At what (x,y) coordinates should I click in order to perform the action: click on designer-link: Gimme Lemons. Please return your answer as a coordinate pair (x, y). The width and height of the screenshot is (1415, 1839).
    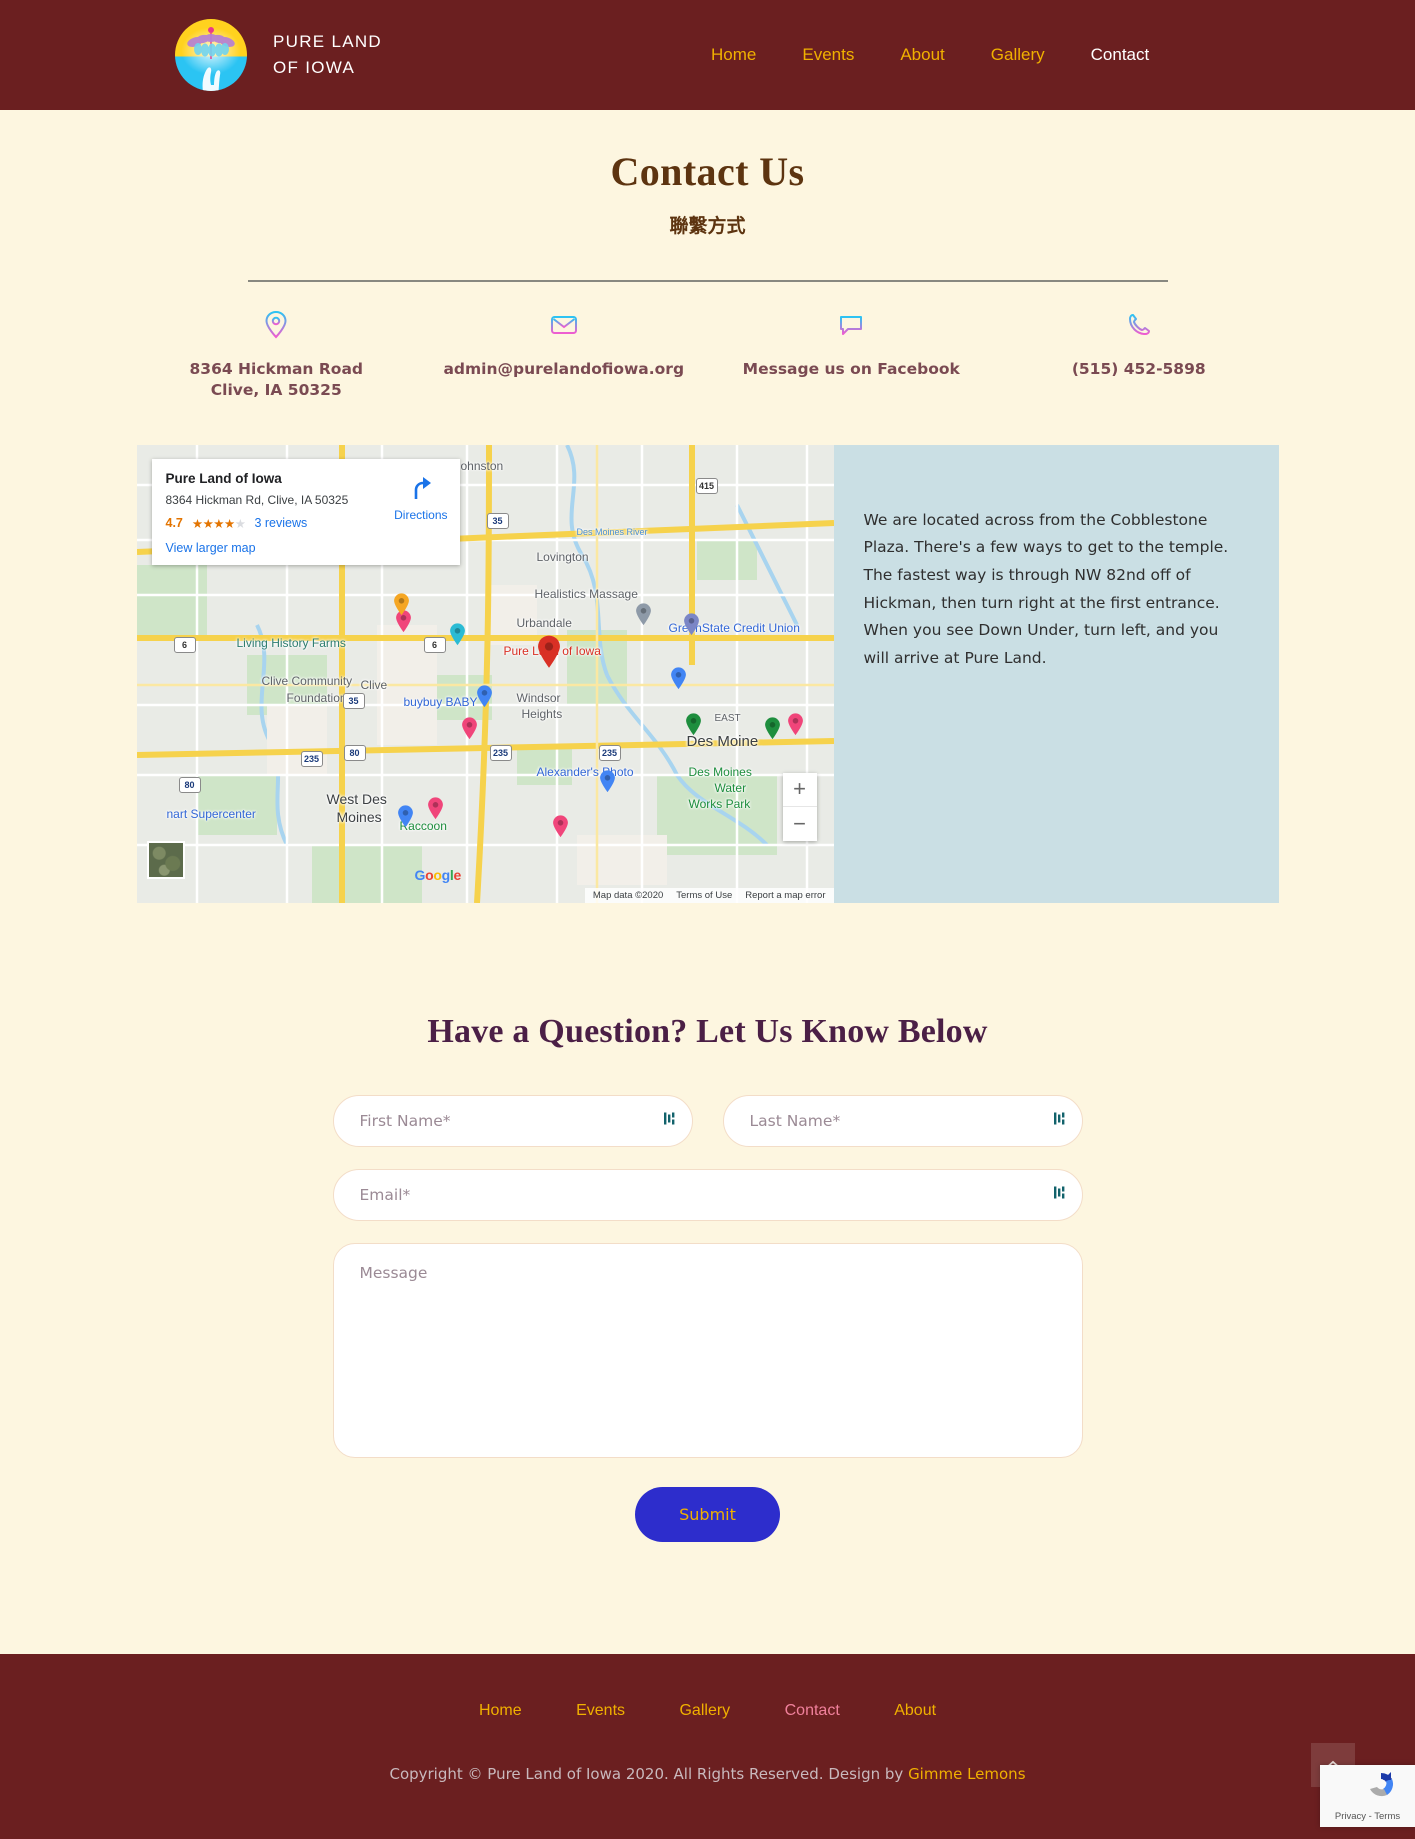
    Looking at the image, I should click on (966, 1774).